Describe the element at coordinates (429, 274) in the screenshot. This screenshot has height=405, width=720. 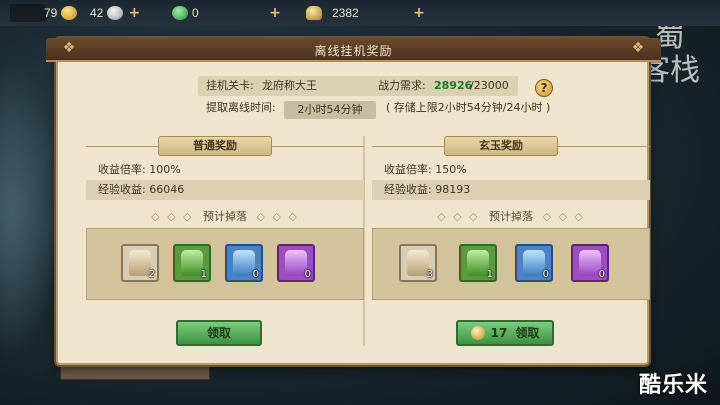
I see `item-count: 3` at that location.